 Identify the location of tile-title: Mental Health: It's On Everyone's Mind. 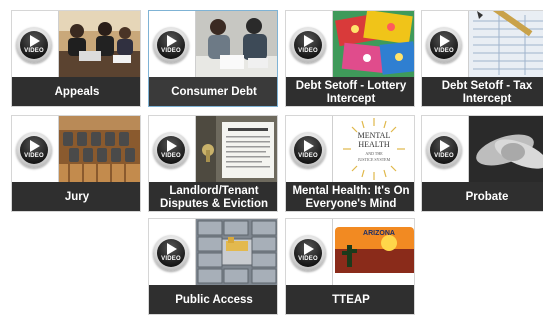
(350, 196).